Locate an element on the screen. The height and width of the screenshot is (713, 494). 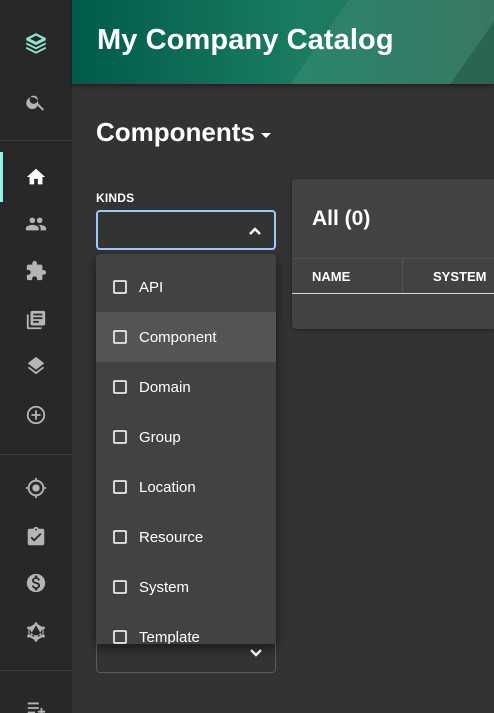
menu-add-icon is located at coordinates (36, 698).